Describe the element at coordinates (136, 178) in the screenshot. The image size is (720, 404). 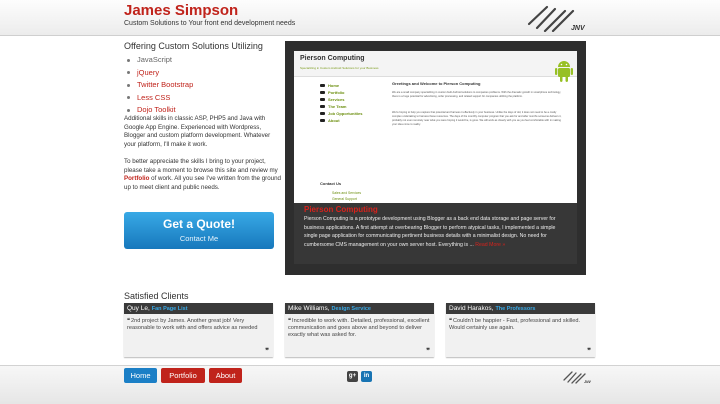
I see `portfolio-link: Portfolio` at that location.